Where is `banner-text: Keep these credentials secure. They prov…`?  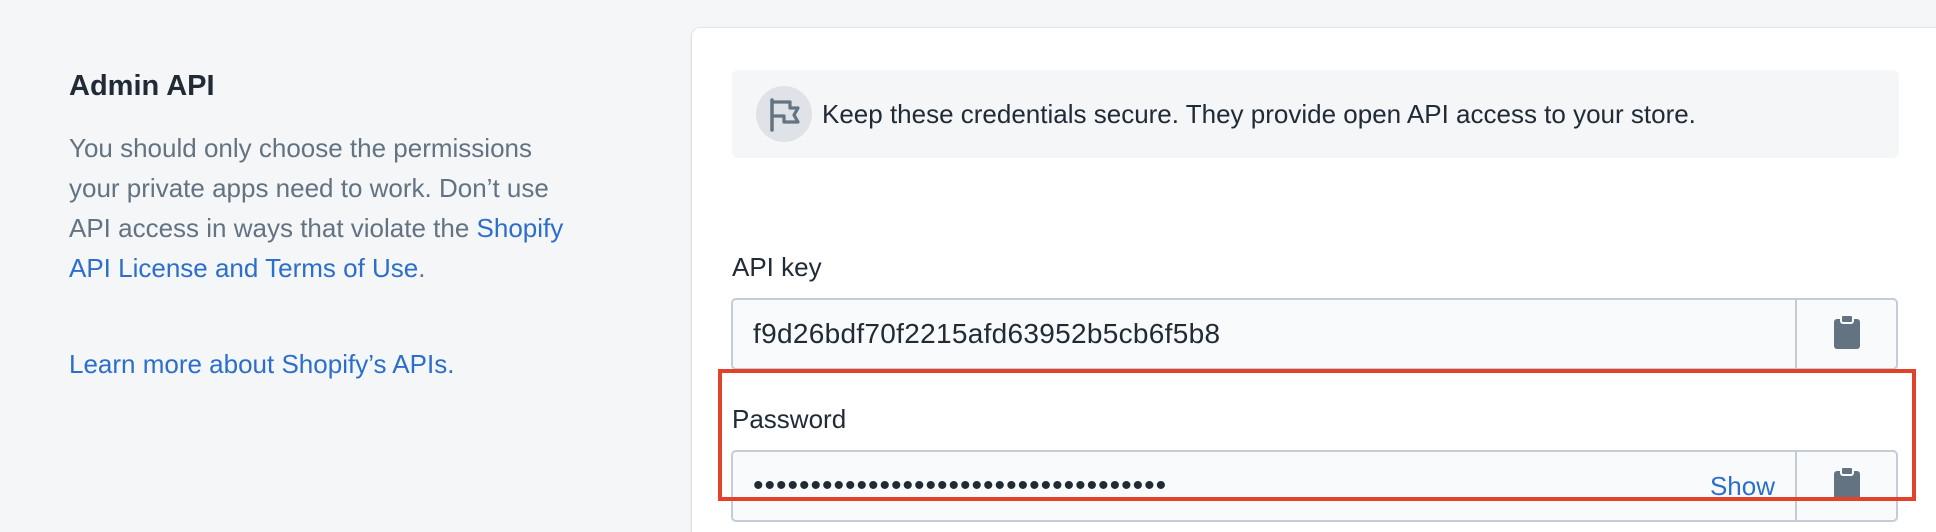 banner-text: Keep these credentials secure. They prov… is located at coordinates (1259, 114).